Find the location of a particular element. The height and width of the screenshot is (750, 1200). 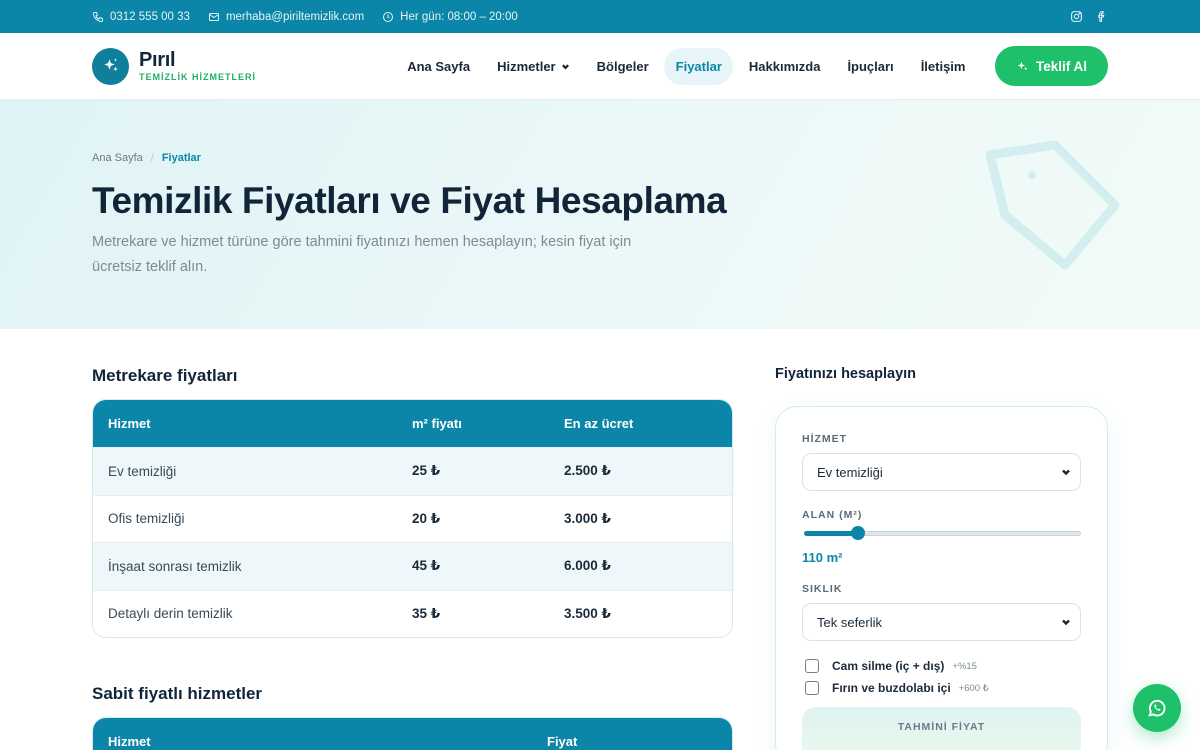

table-row: Ofis temizliği 20 ₺ 3.000 ₺ is located at coordinates (412, 518).